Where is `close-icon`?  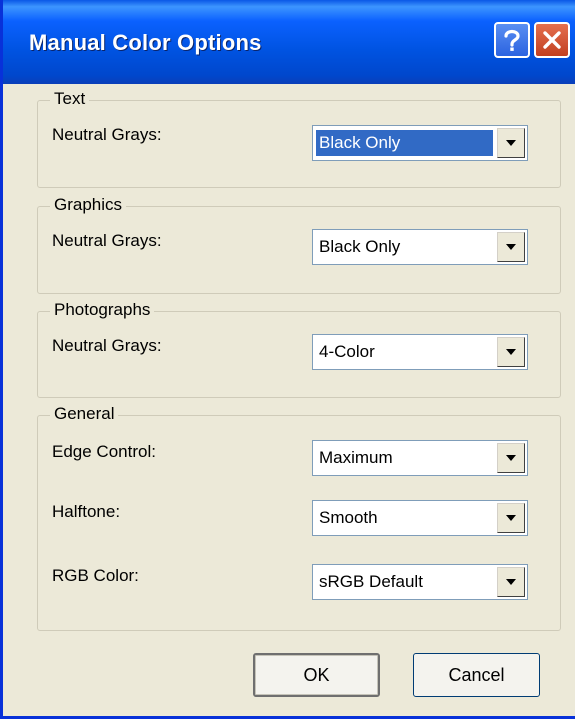
close-icon is located at coordinates (552, 40).